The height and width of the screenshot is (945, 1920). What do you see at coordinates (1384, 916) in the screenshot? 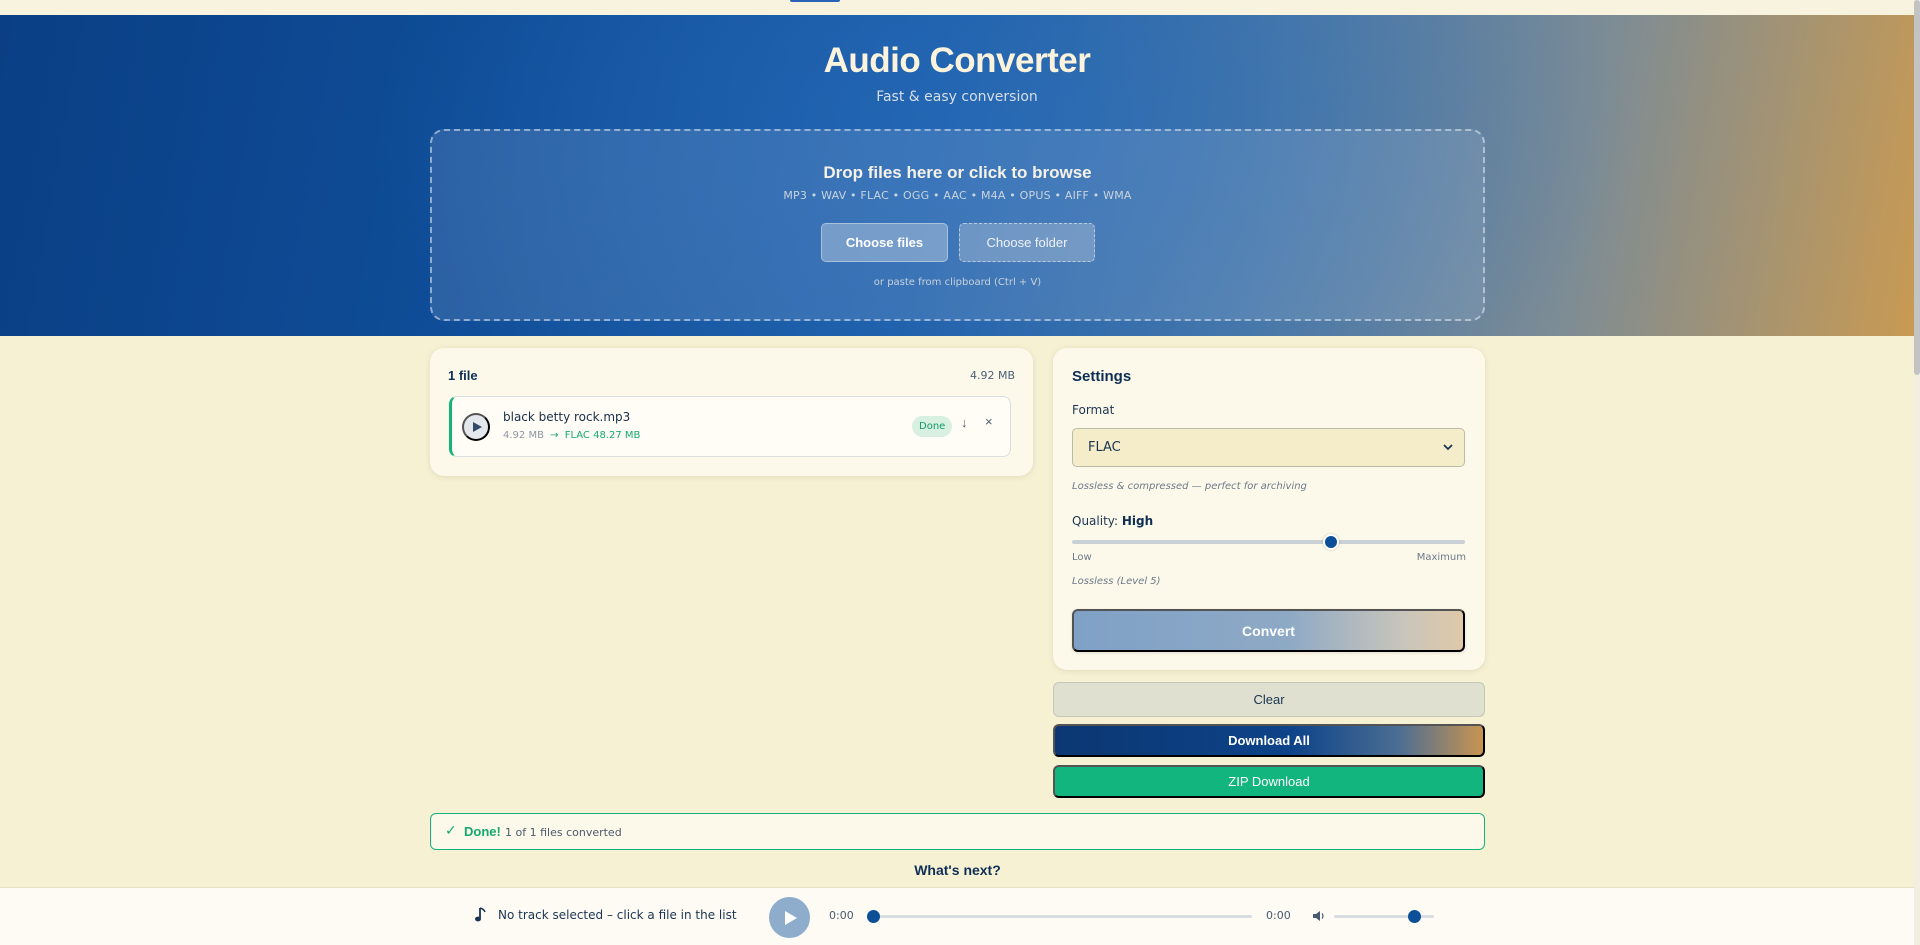
I see `volume-slider` at bounding box center [1384, 916].